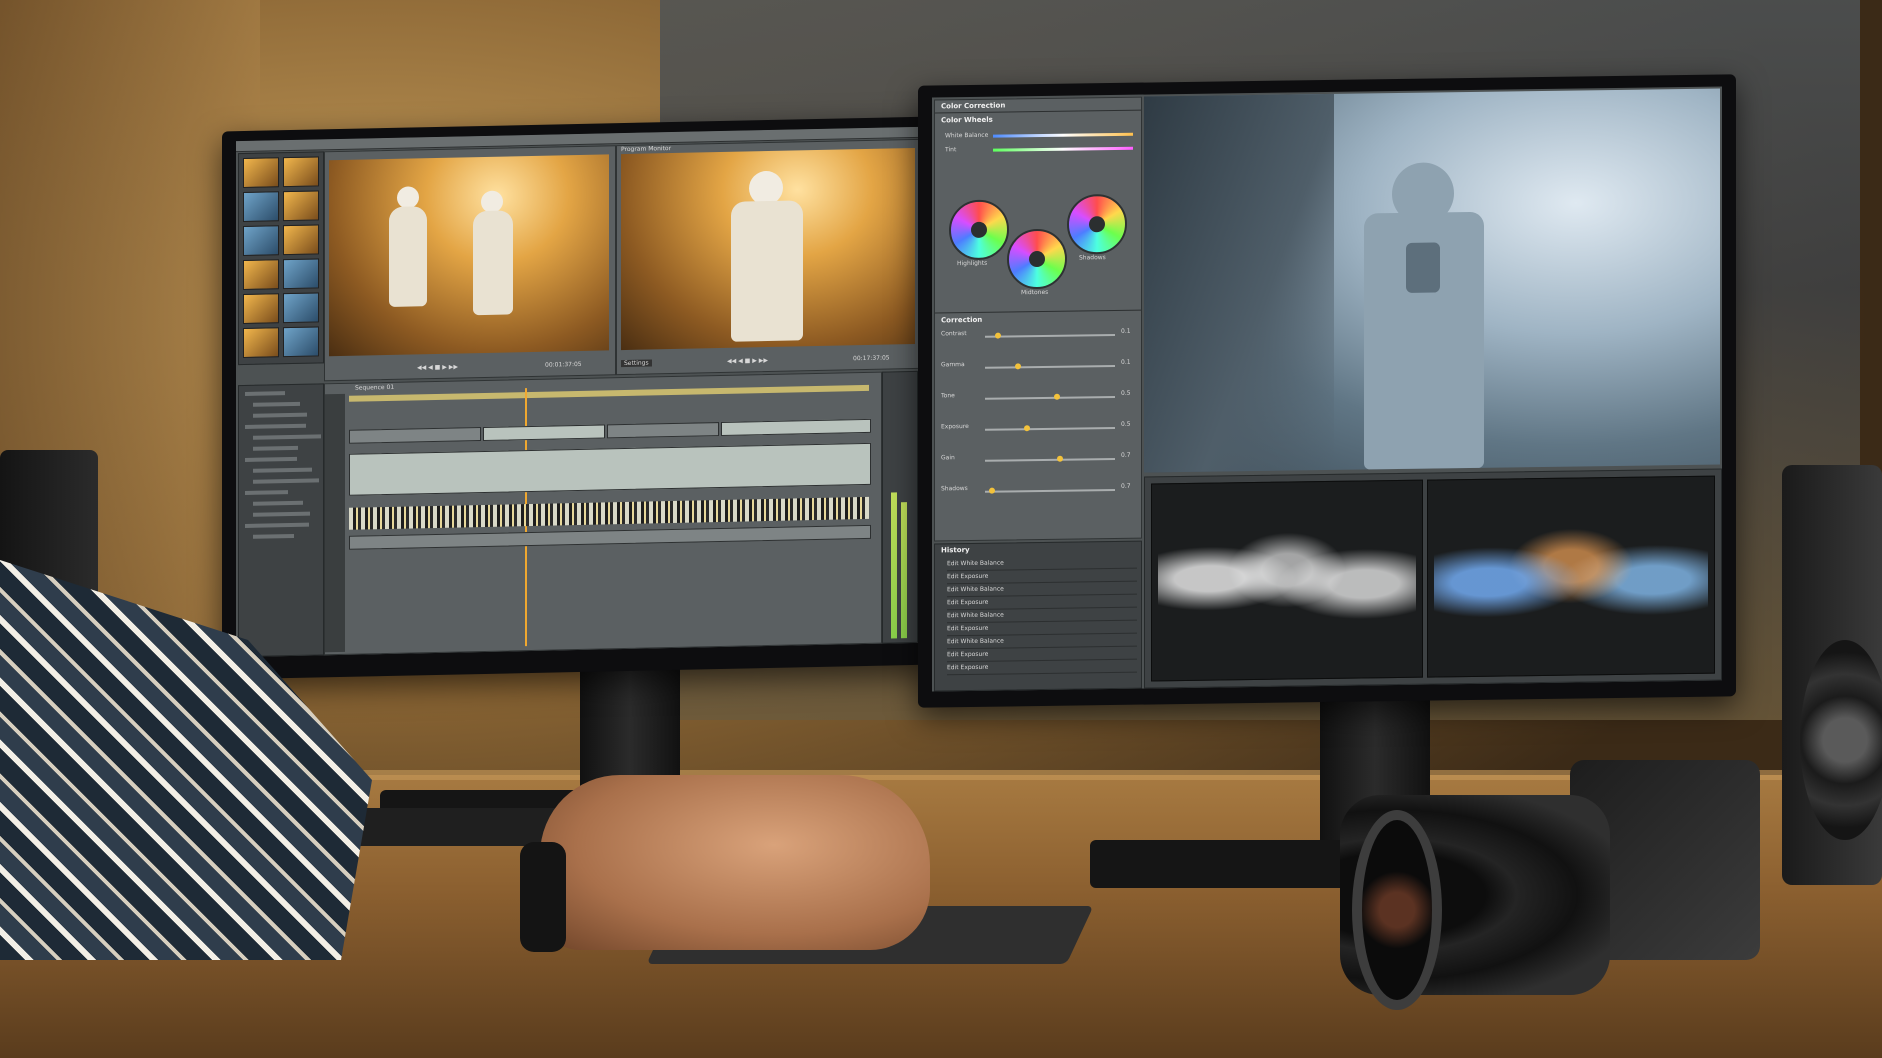  What do you see at coordinates (979, 230) in the screenshot?
I see `highlights-color-wheel` at bounding box center [979, 230].